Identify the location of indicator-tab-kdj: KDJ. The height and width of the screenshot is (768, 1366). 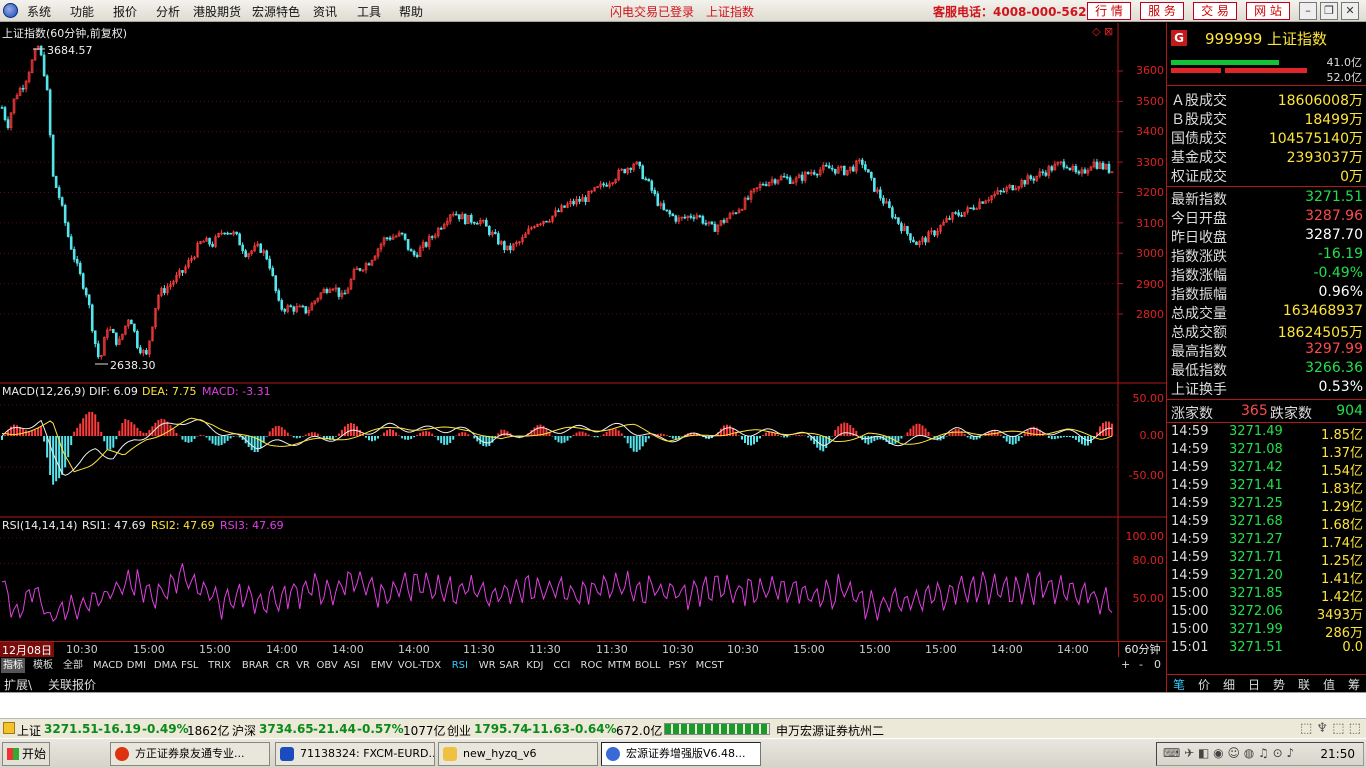
(534, 665).